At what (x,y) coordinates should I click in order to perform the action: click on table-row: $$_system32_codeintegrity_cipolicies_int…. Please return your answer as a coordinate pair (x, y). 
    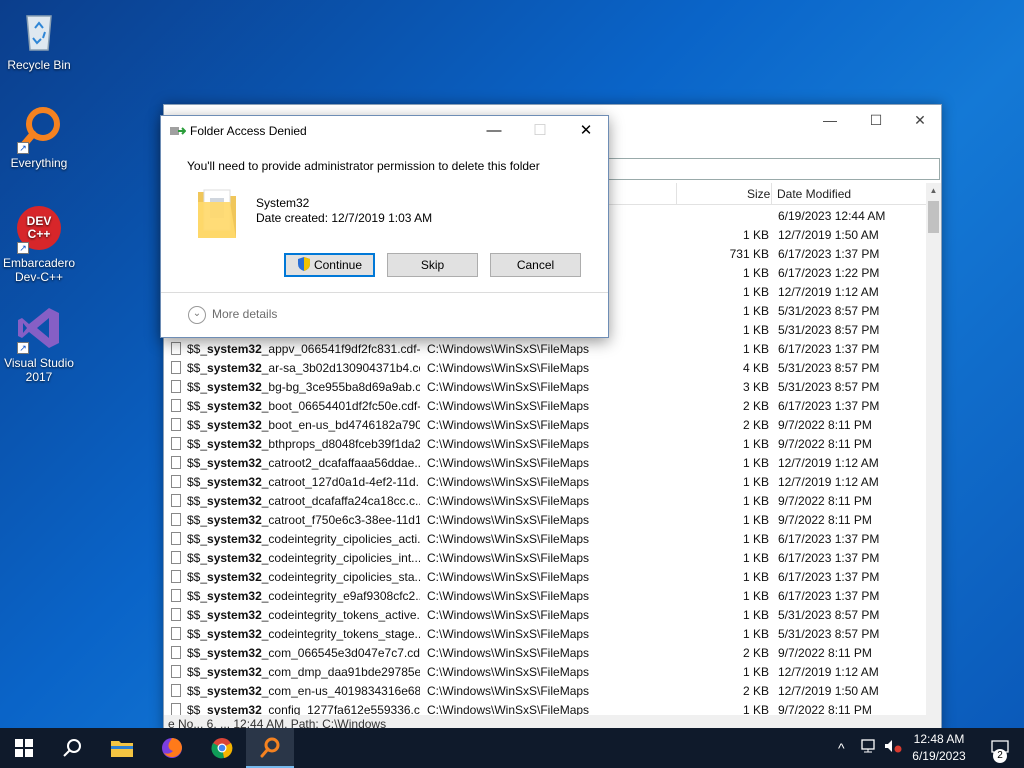
    Looking at the image, I should click on (546, 557).